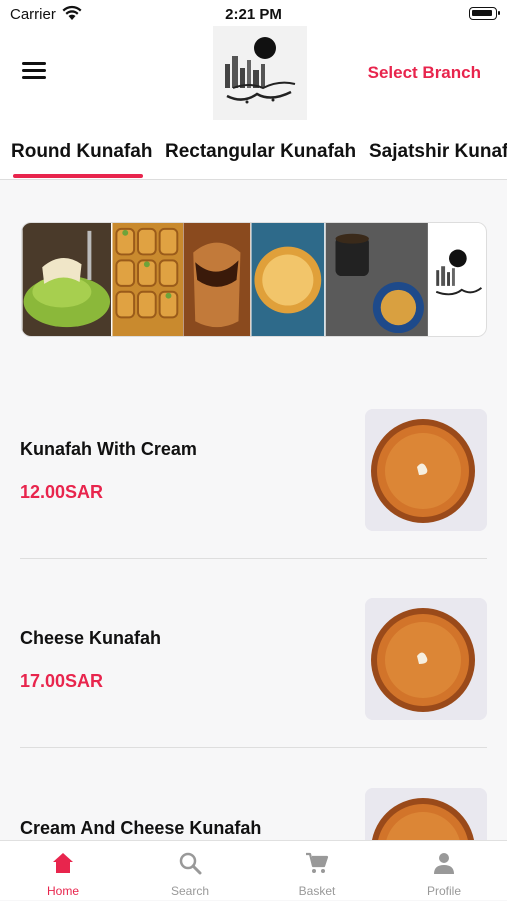 The height and width of the screenshot is (901, 507). I want to click on nav-basket: Basket, so click(317, 871).